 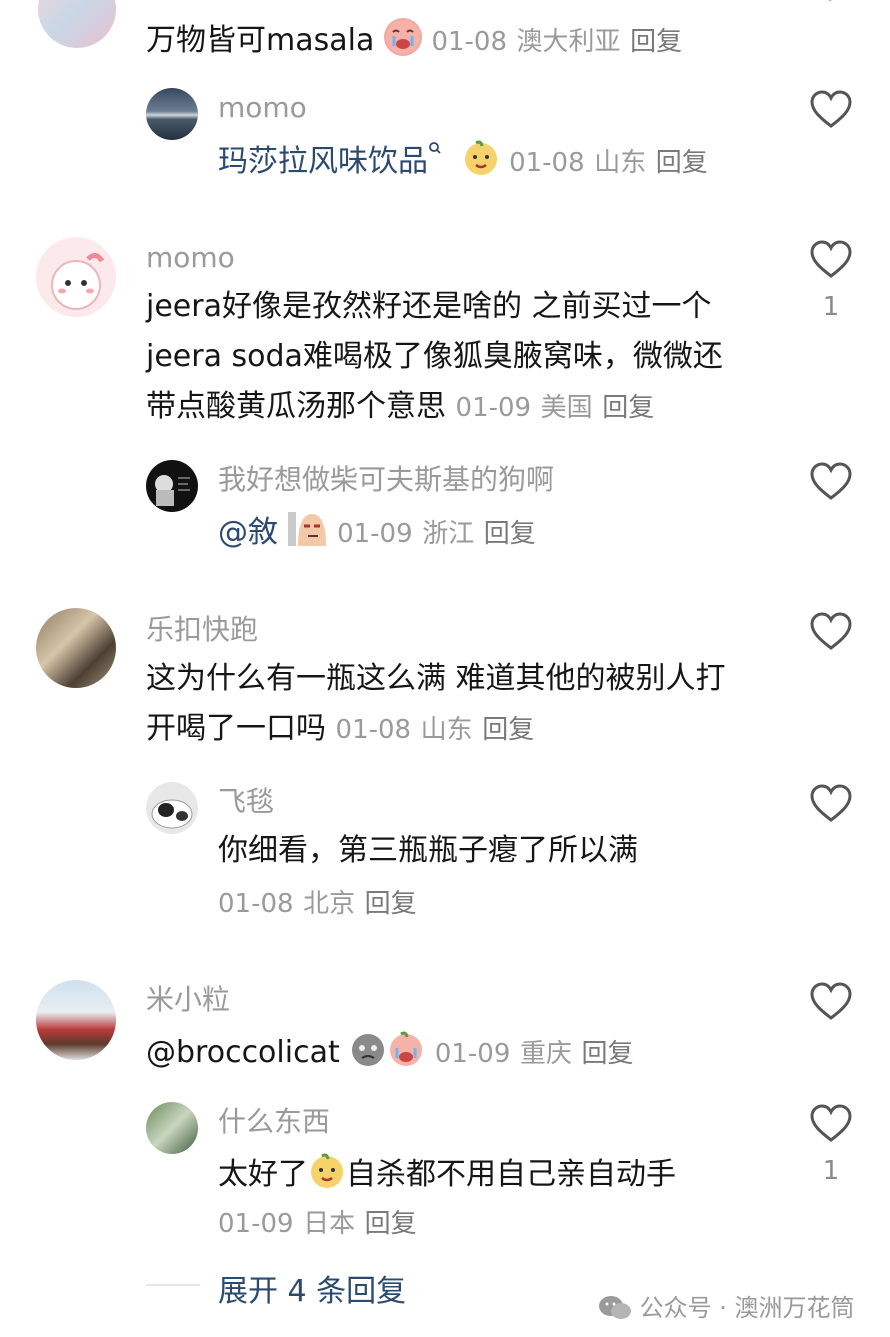 I want to click on comment-text: @broccolicat 01-09 重庆 回复, so click(x=390, y=1051).